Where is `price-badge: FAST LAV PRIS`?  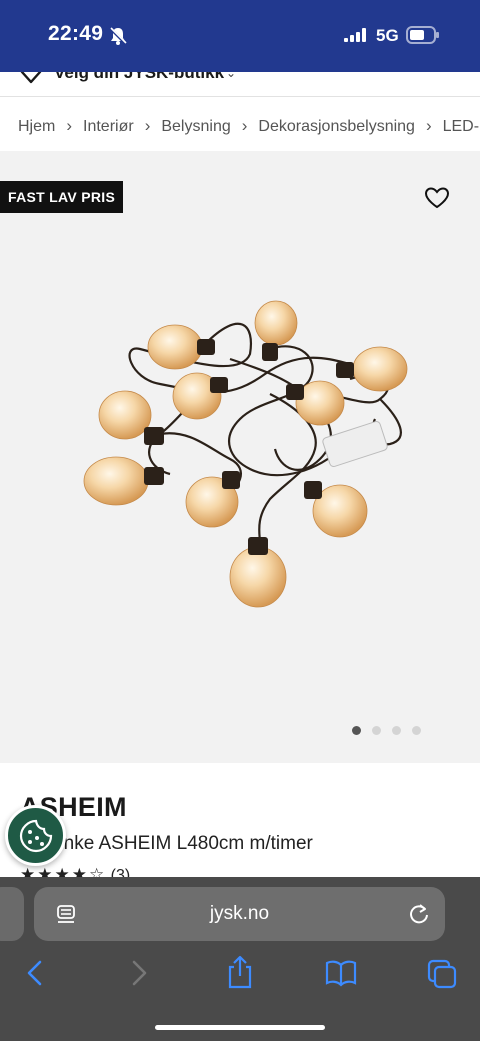
price-badge: FAST LAV PRIS is located at coordinates (62, 197).